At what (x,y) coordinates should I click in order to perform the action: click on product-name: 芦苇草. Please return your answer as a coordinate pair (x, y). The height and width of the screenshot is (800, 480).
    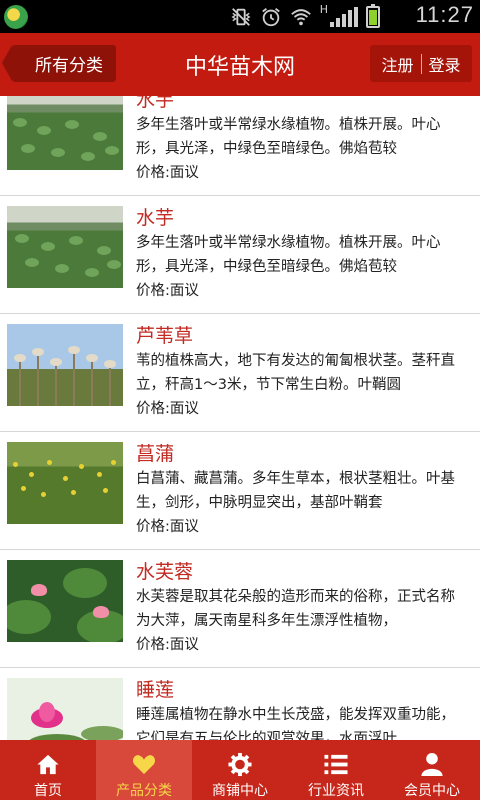
    Looking at the image, I should click on (301, 336).